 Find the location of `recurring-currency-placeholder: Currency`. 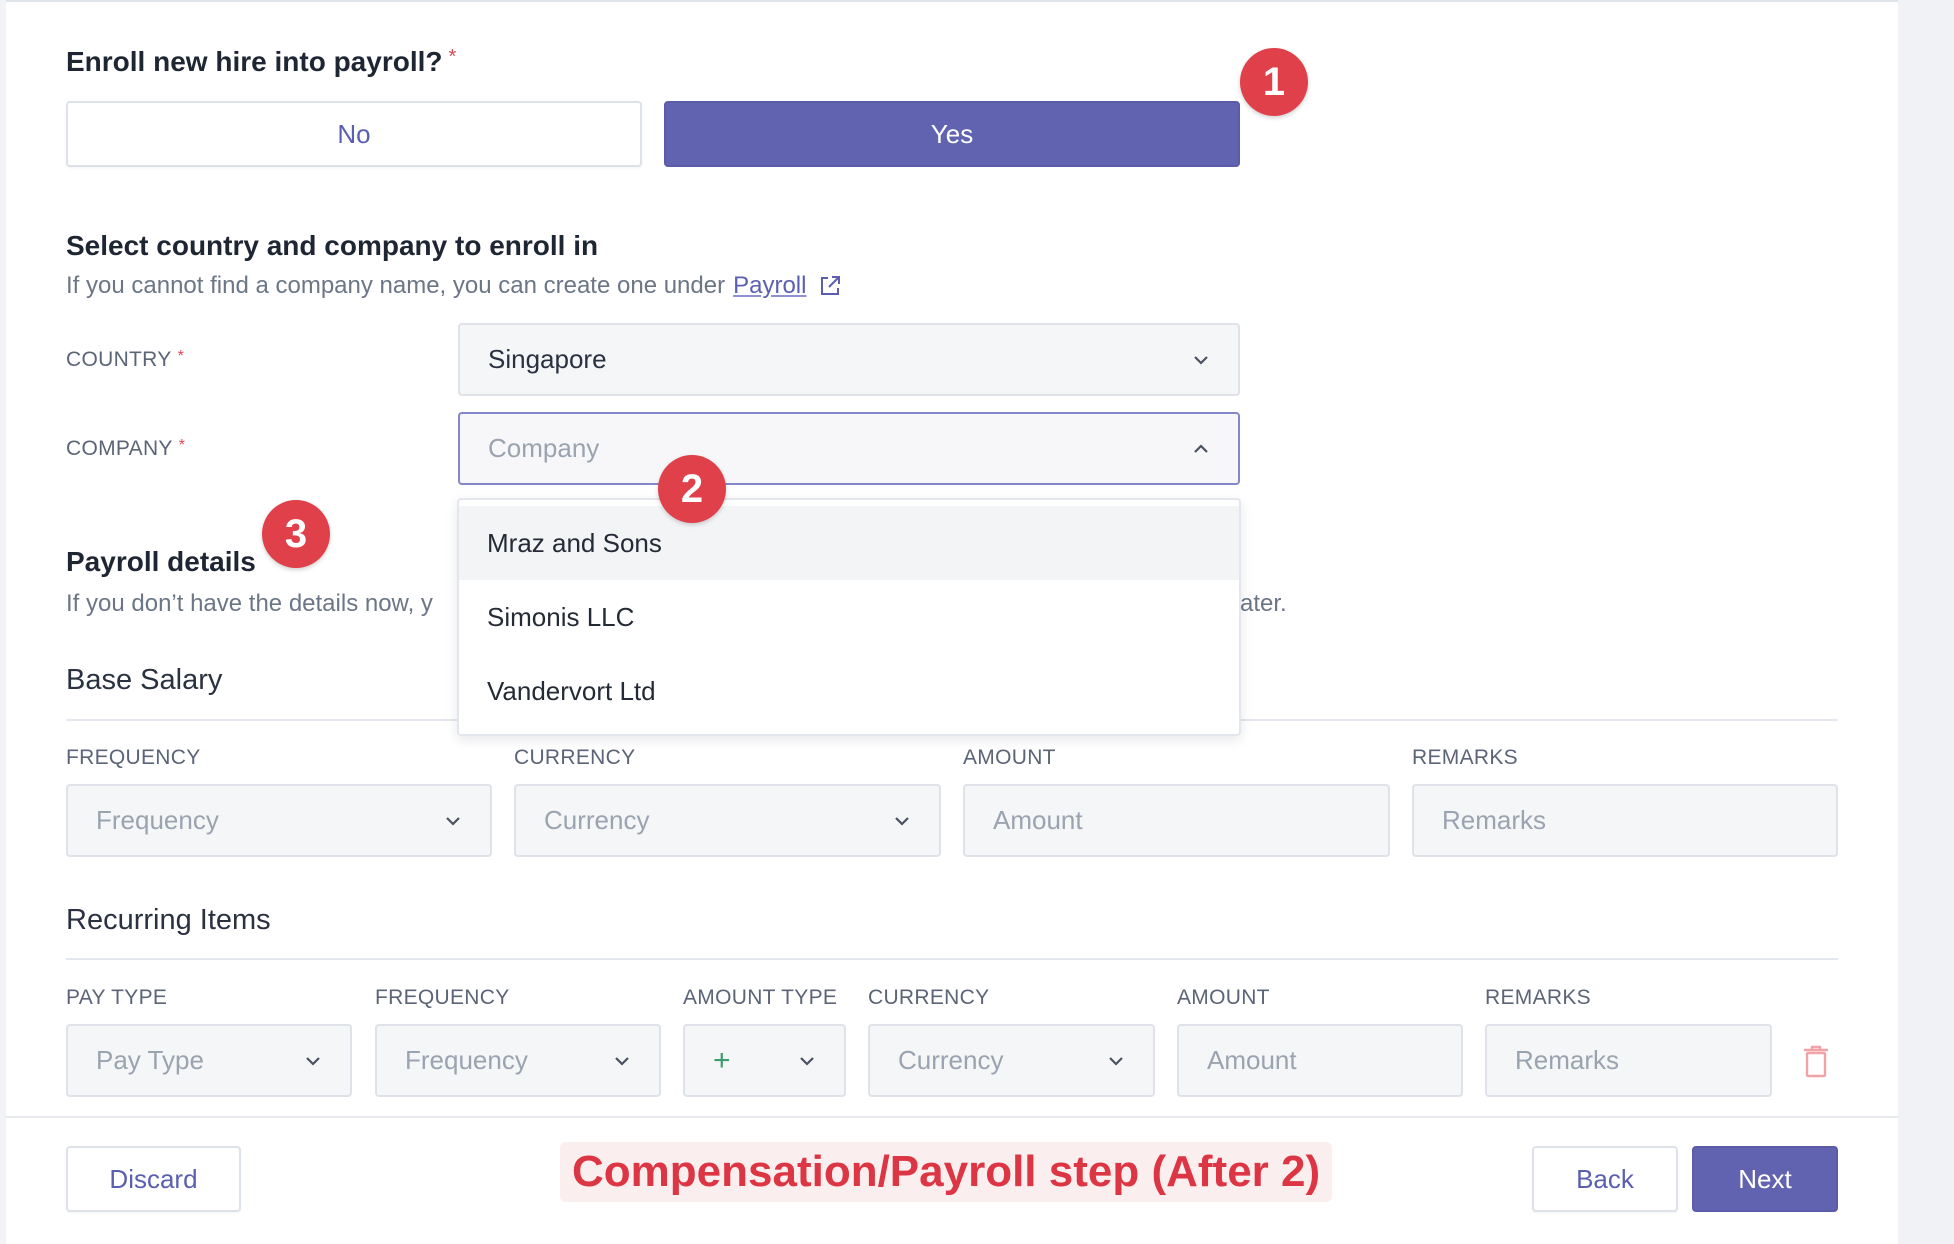

recurring-currency-placeholder: Currency is located at coordinates (951, 1060).